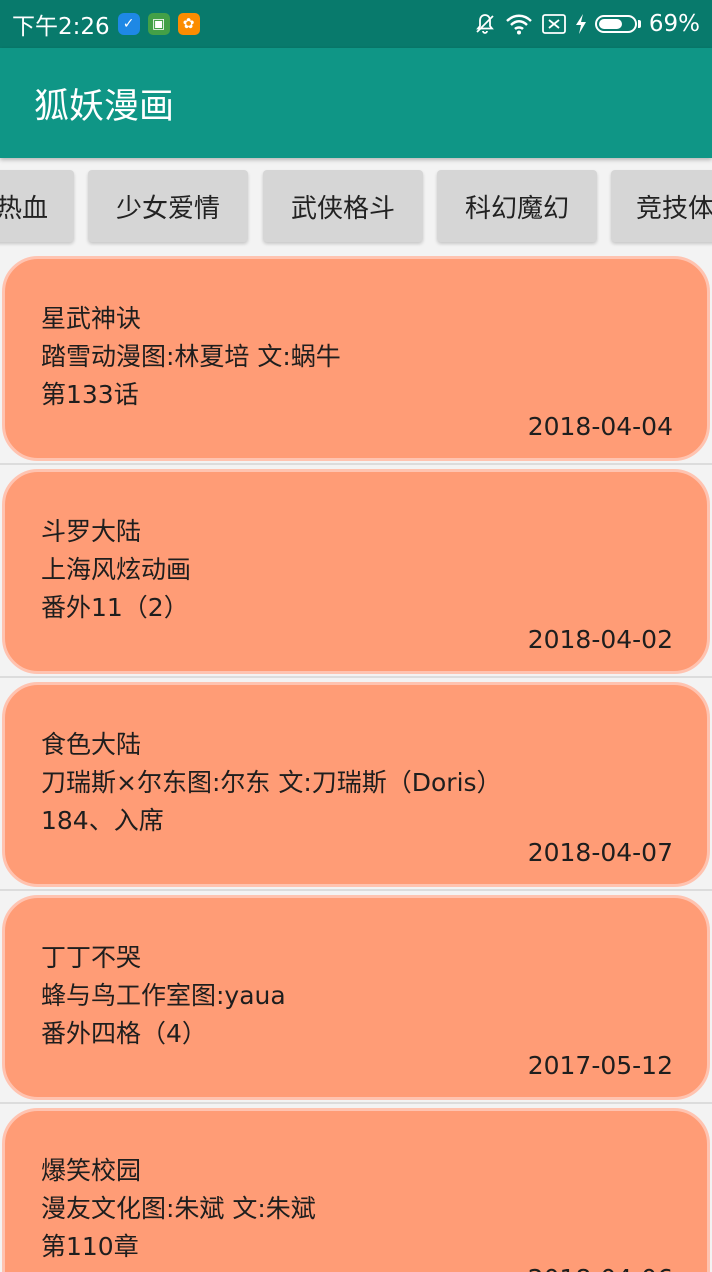 The image size is (712, 1272). I want to click on battery-percent: 69%, so click(674, 24).